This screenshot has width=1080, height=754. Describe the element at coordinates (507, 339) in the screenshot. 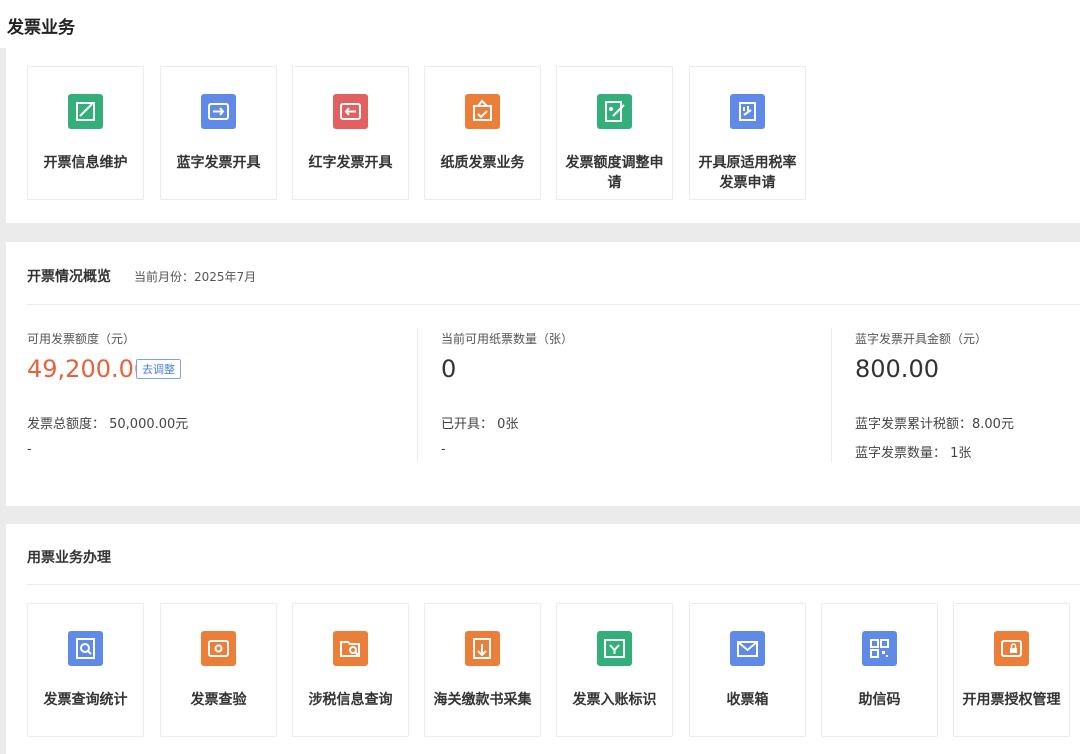

I see `paper-count-label: 当前可用纸票数量（张）` at that location.